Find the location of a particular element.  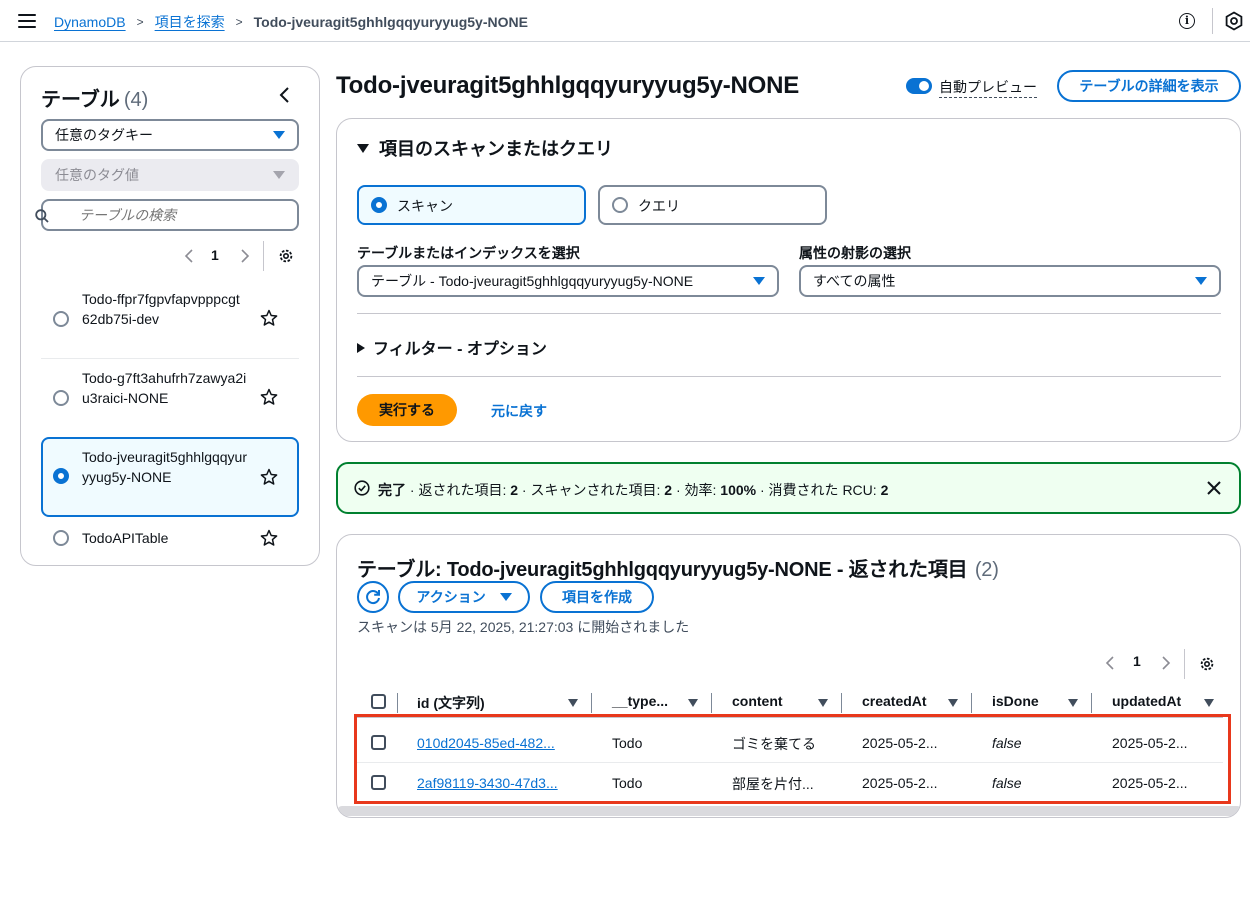

scan-label: スキャン is located at coordinates (425, 206).